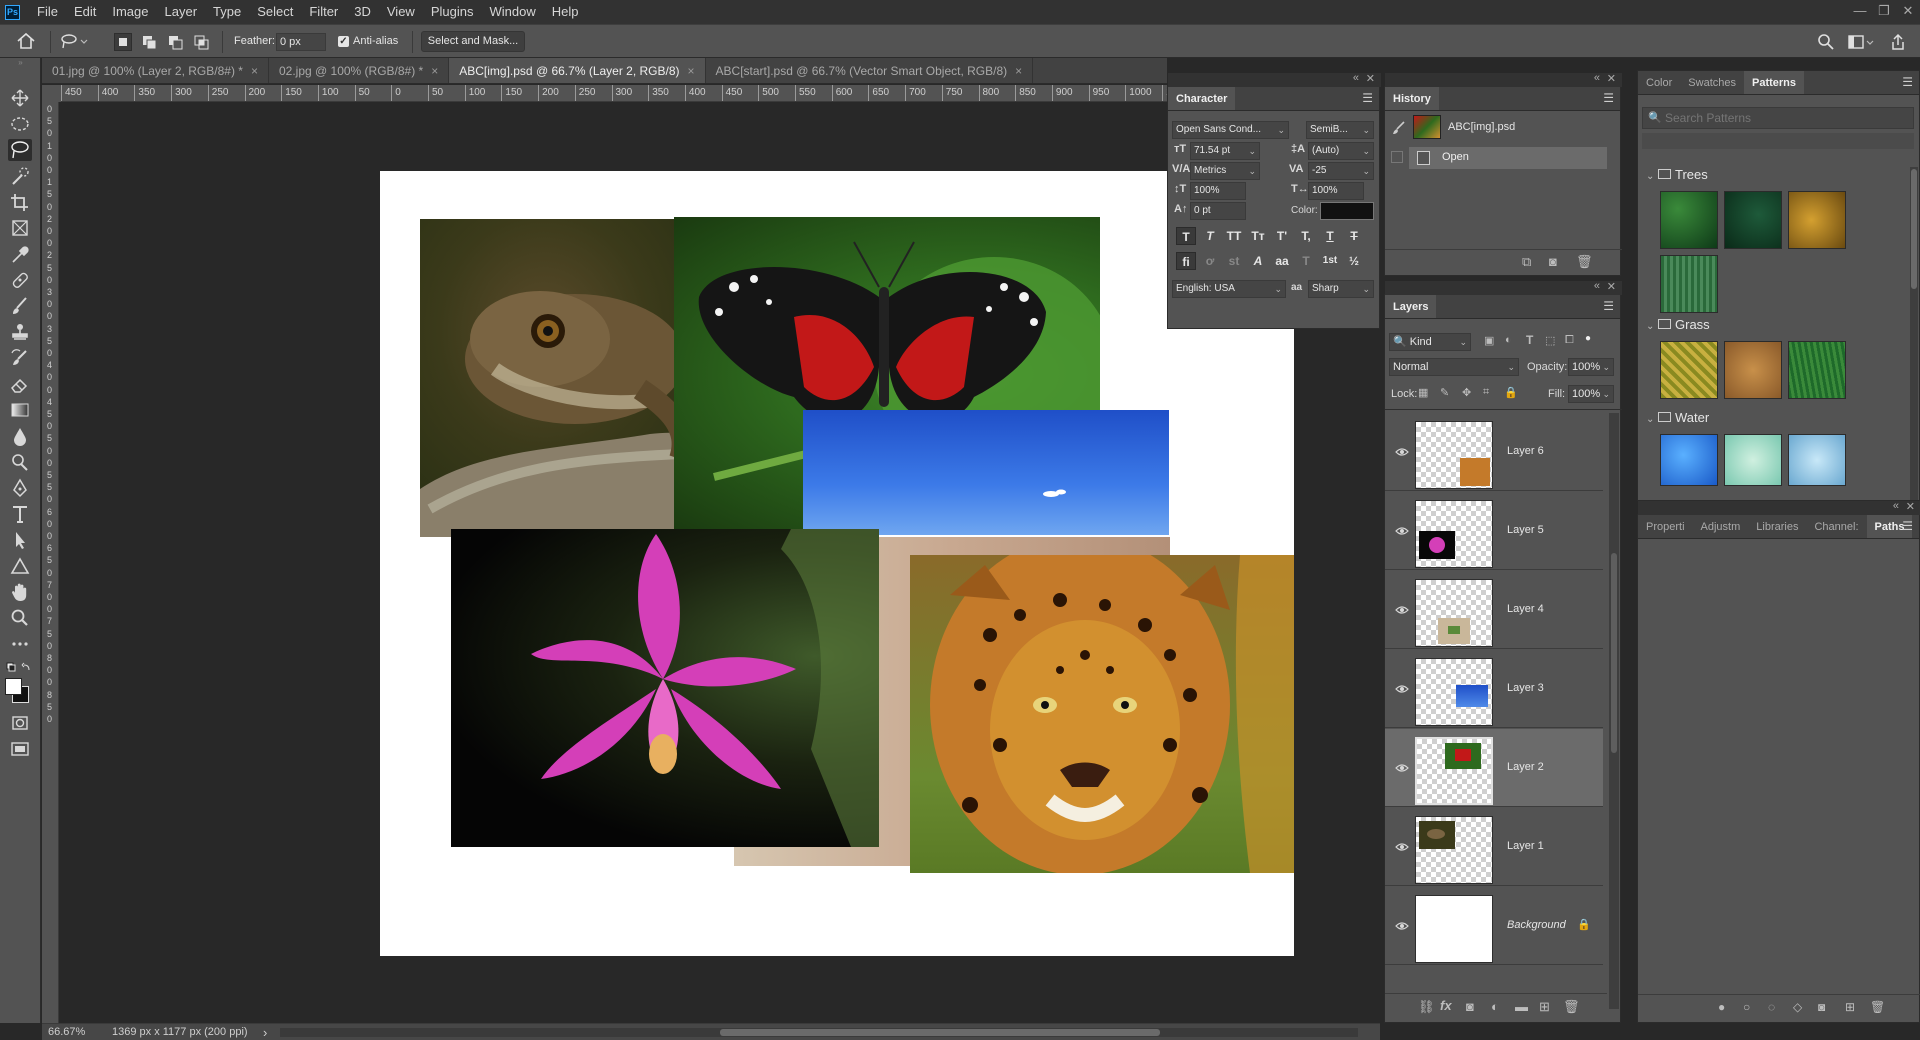  I want to click on dodge-tool-icon, so click(20, 462).